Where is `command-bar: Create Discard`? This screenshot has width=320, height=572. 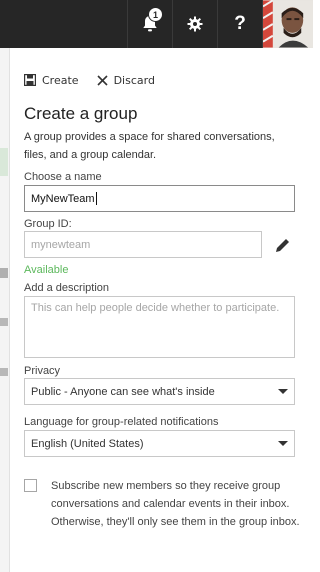 command-bar: Create Discard is located at coordinates (98, 80).